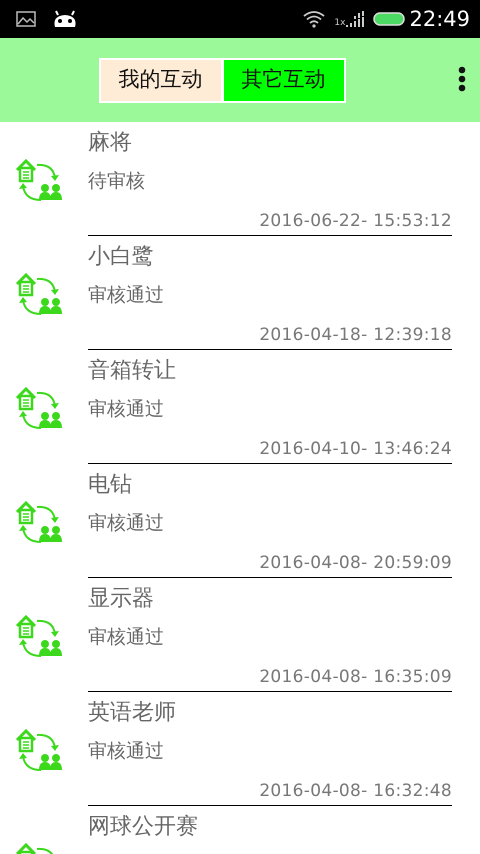 This screenshot has height=854, width=480. Describe the element at coordinates (355, 449) in the screenshot. I see `item-date: 2016-04-10- 13:46:24` at that location.